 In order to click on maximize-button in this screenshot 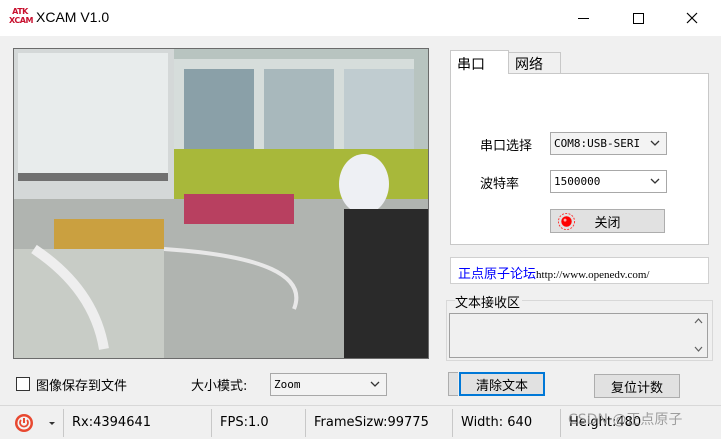, I will do `click(638, 18)`.